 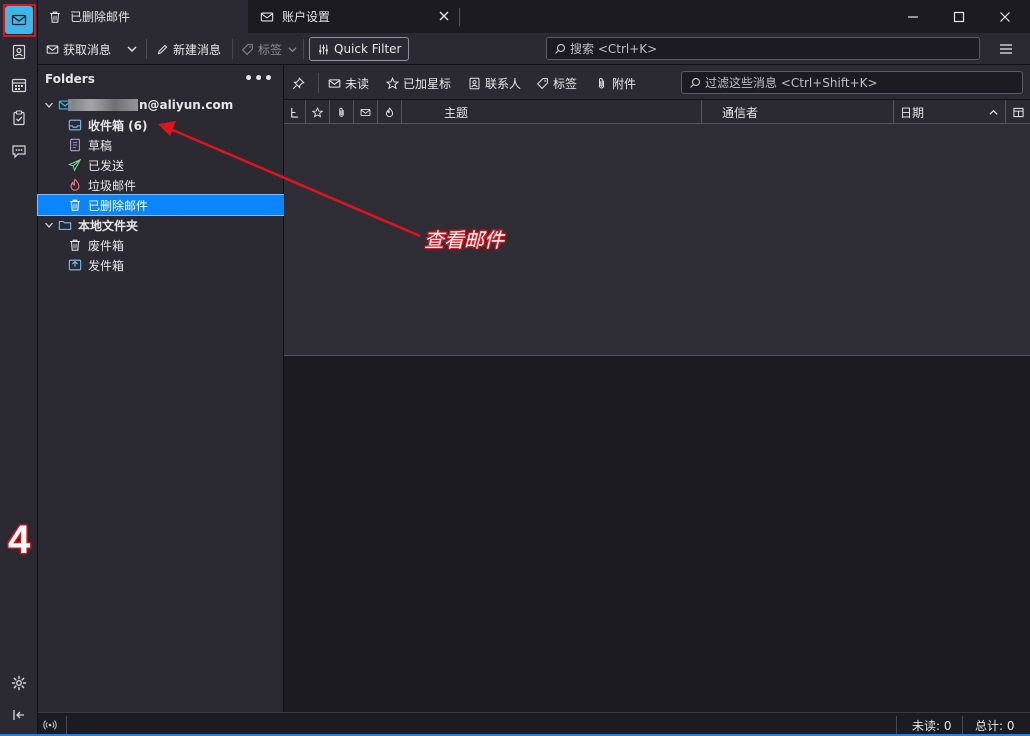 I want to click on outbox-icon, so click(x=75, y=265).